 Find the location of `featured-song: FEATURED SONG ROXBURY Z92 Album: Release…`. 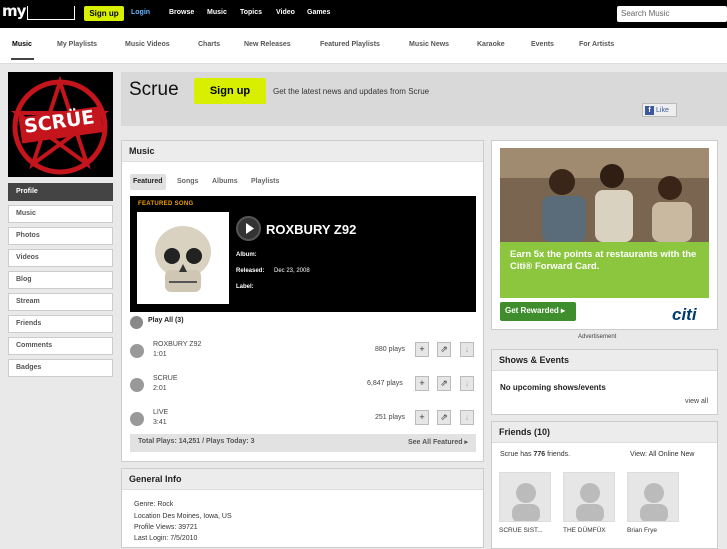

featured-song: FEATURED SONG ROXBURY Z92 Album: Release… is located at coordinates (303, 254).